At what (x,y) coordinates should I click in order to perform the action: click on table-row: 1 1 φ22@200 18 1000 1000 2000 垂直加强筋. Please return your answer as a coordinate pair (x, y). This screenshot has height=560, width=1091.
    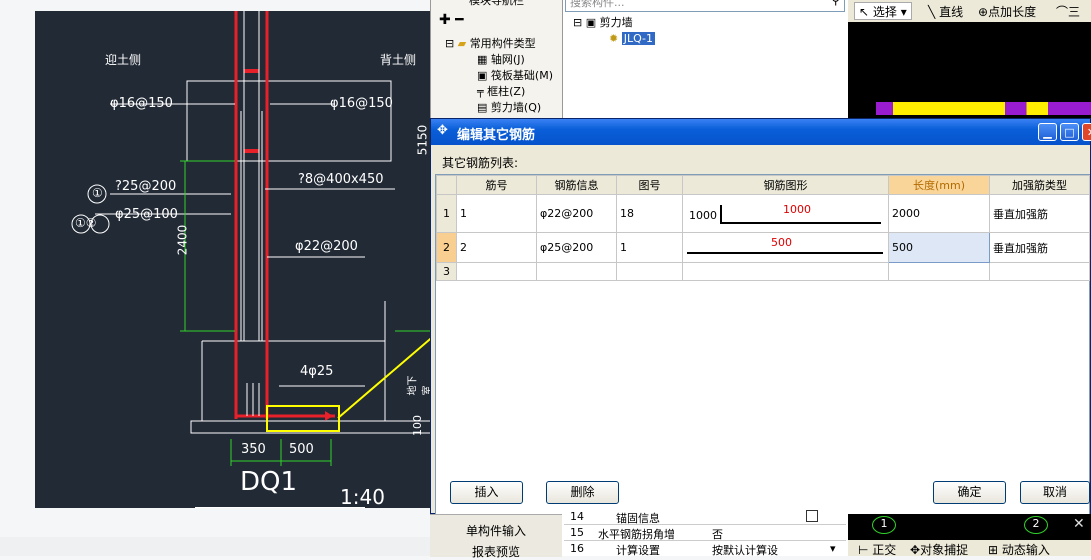
    Looking at the image, I should click on (763, 213).